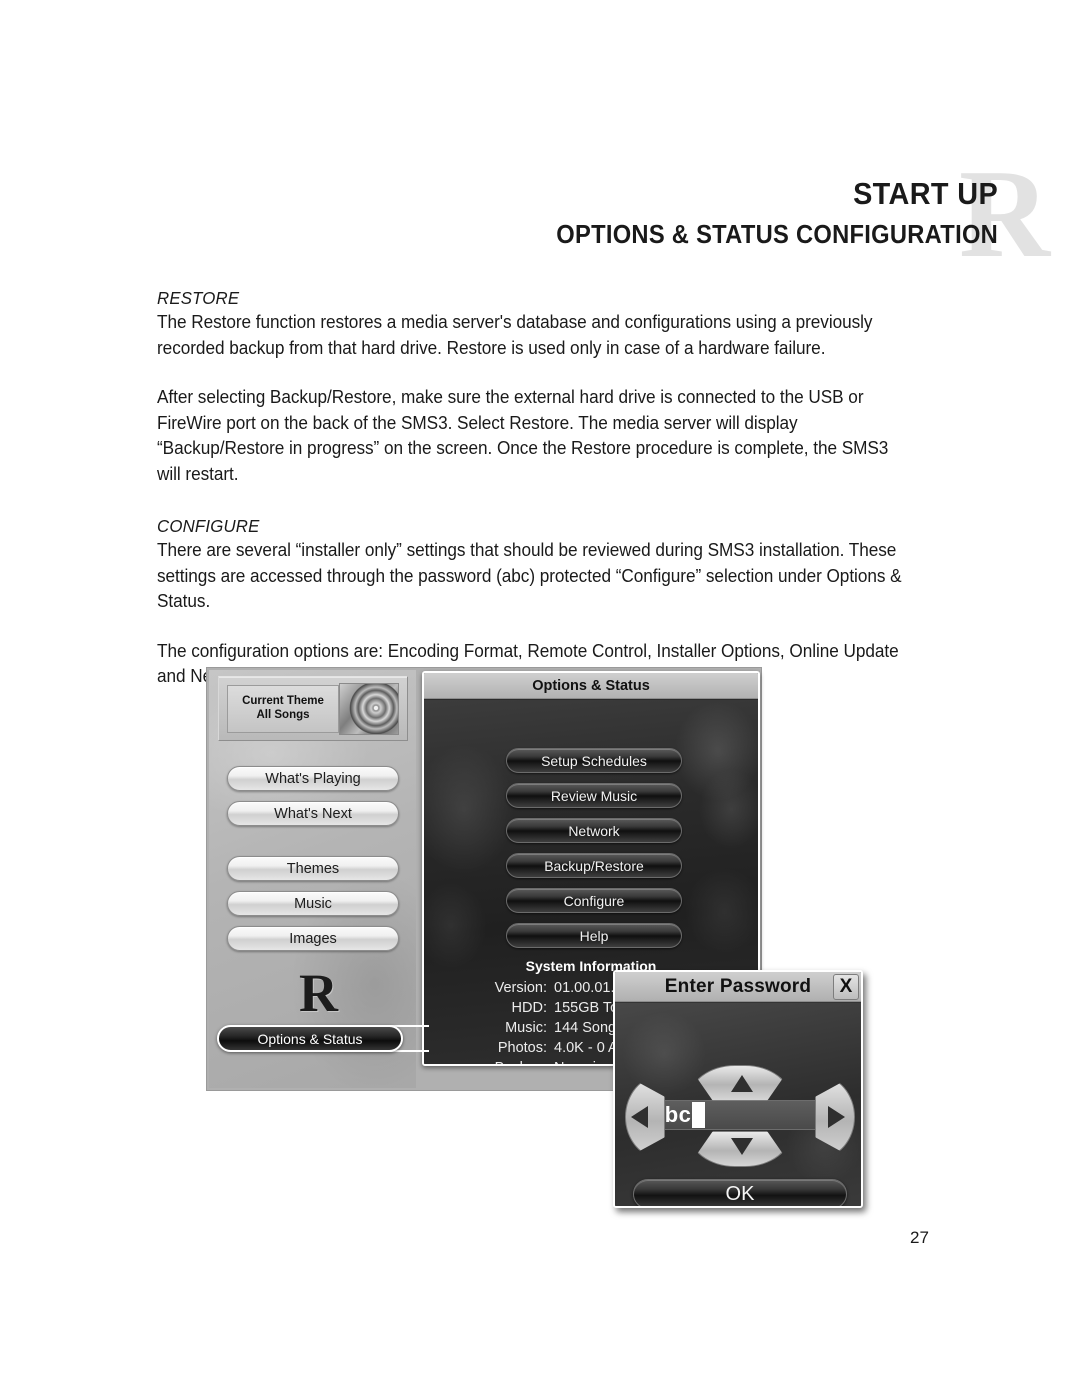 Image resolution: width=1080 pixels, height=1397 pixels. Describe the element at coordinates (742, 1146) in the screenshot. I see `arrow-down-icon` at that location.